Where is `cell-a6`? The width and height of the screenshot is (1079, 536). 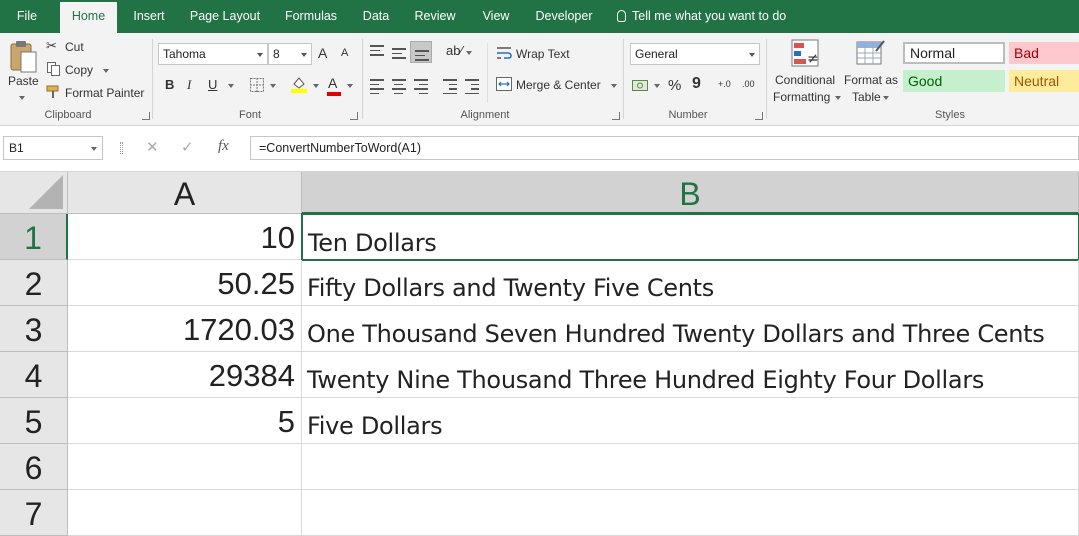 cell-a6 is located at coordinates (185, 467).